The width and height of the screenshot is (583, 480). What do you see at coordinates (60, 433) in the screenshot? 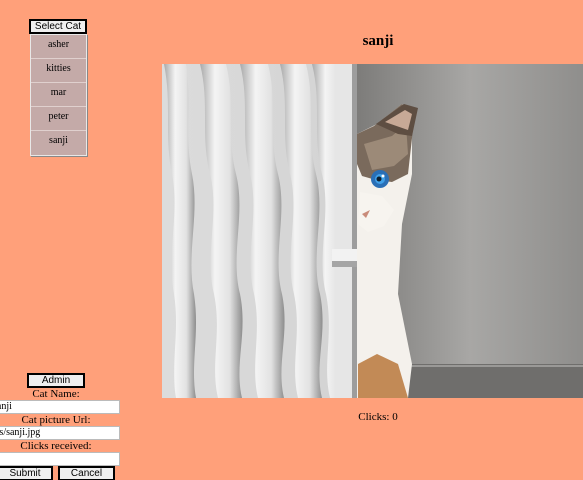
I see `cat-url-input: images/sanji.jpg` at bounding box center [60, 433].